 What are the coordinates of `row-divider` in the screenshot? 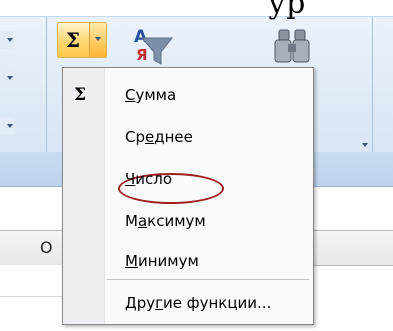 It's located at (31, 296).